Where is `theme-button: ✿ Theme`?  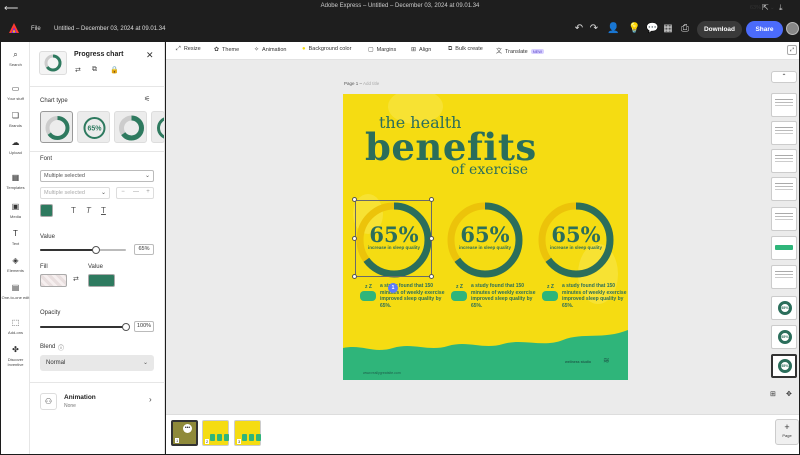
theme-button: ✿ Theme is located at coordinates (226, 49).